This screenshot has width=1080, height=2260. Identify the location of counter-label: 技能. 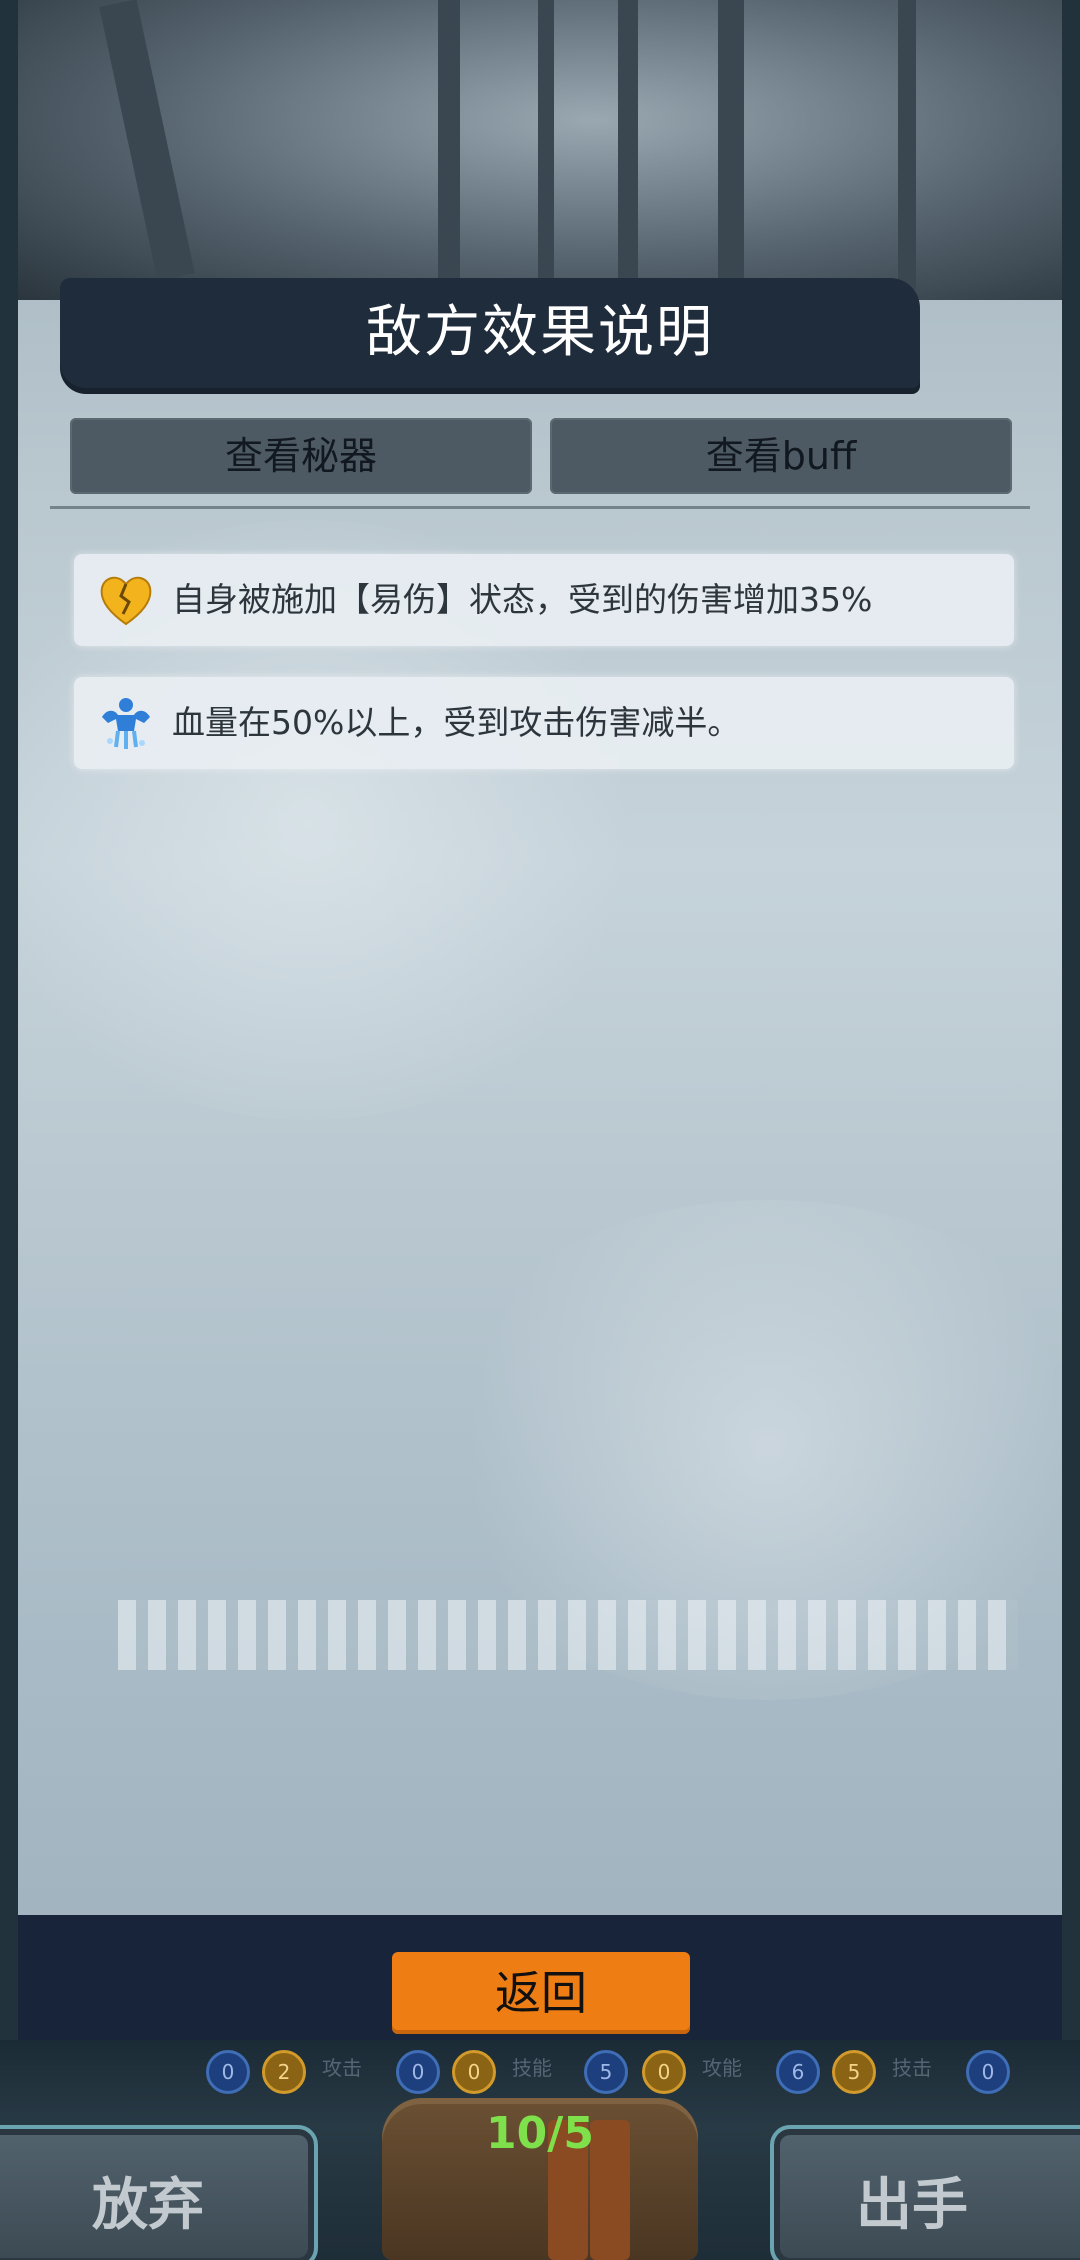
(532, 2068).